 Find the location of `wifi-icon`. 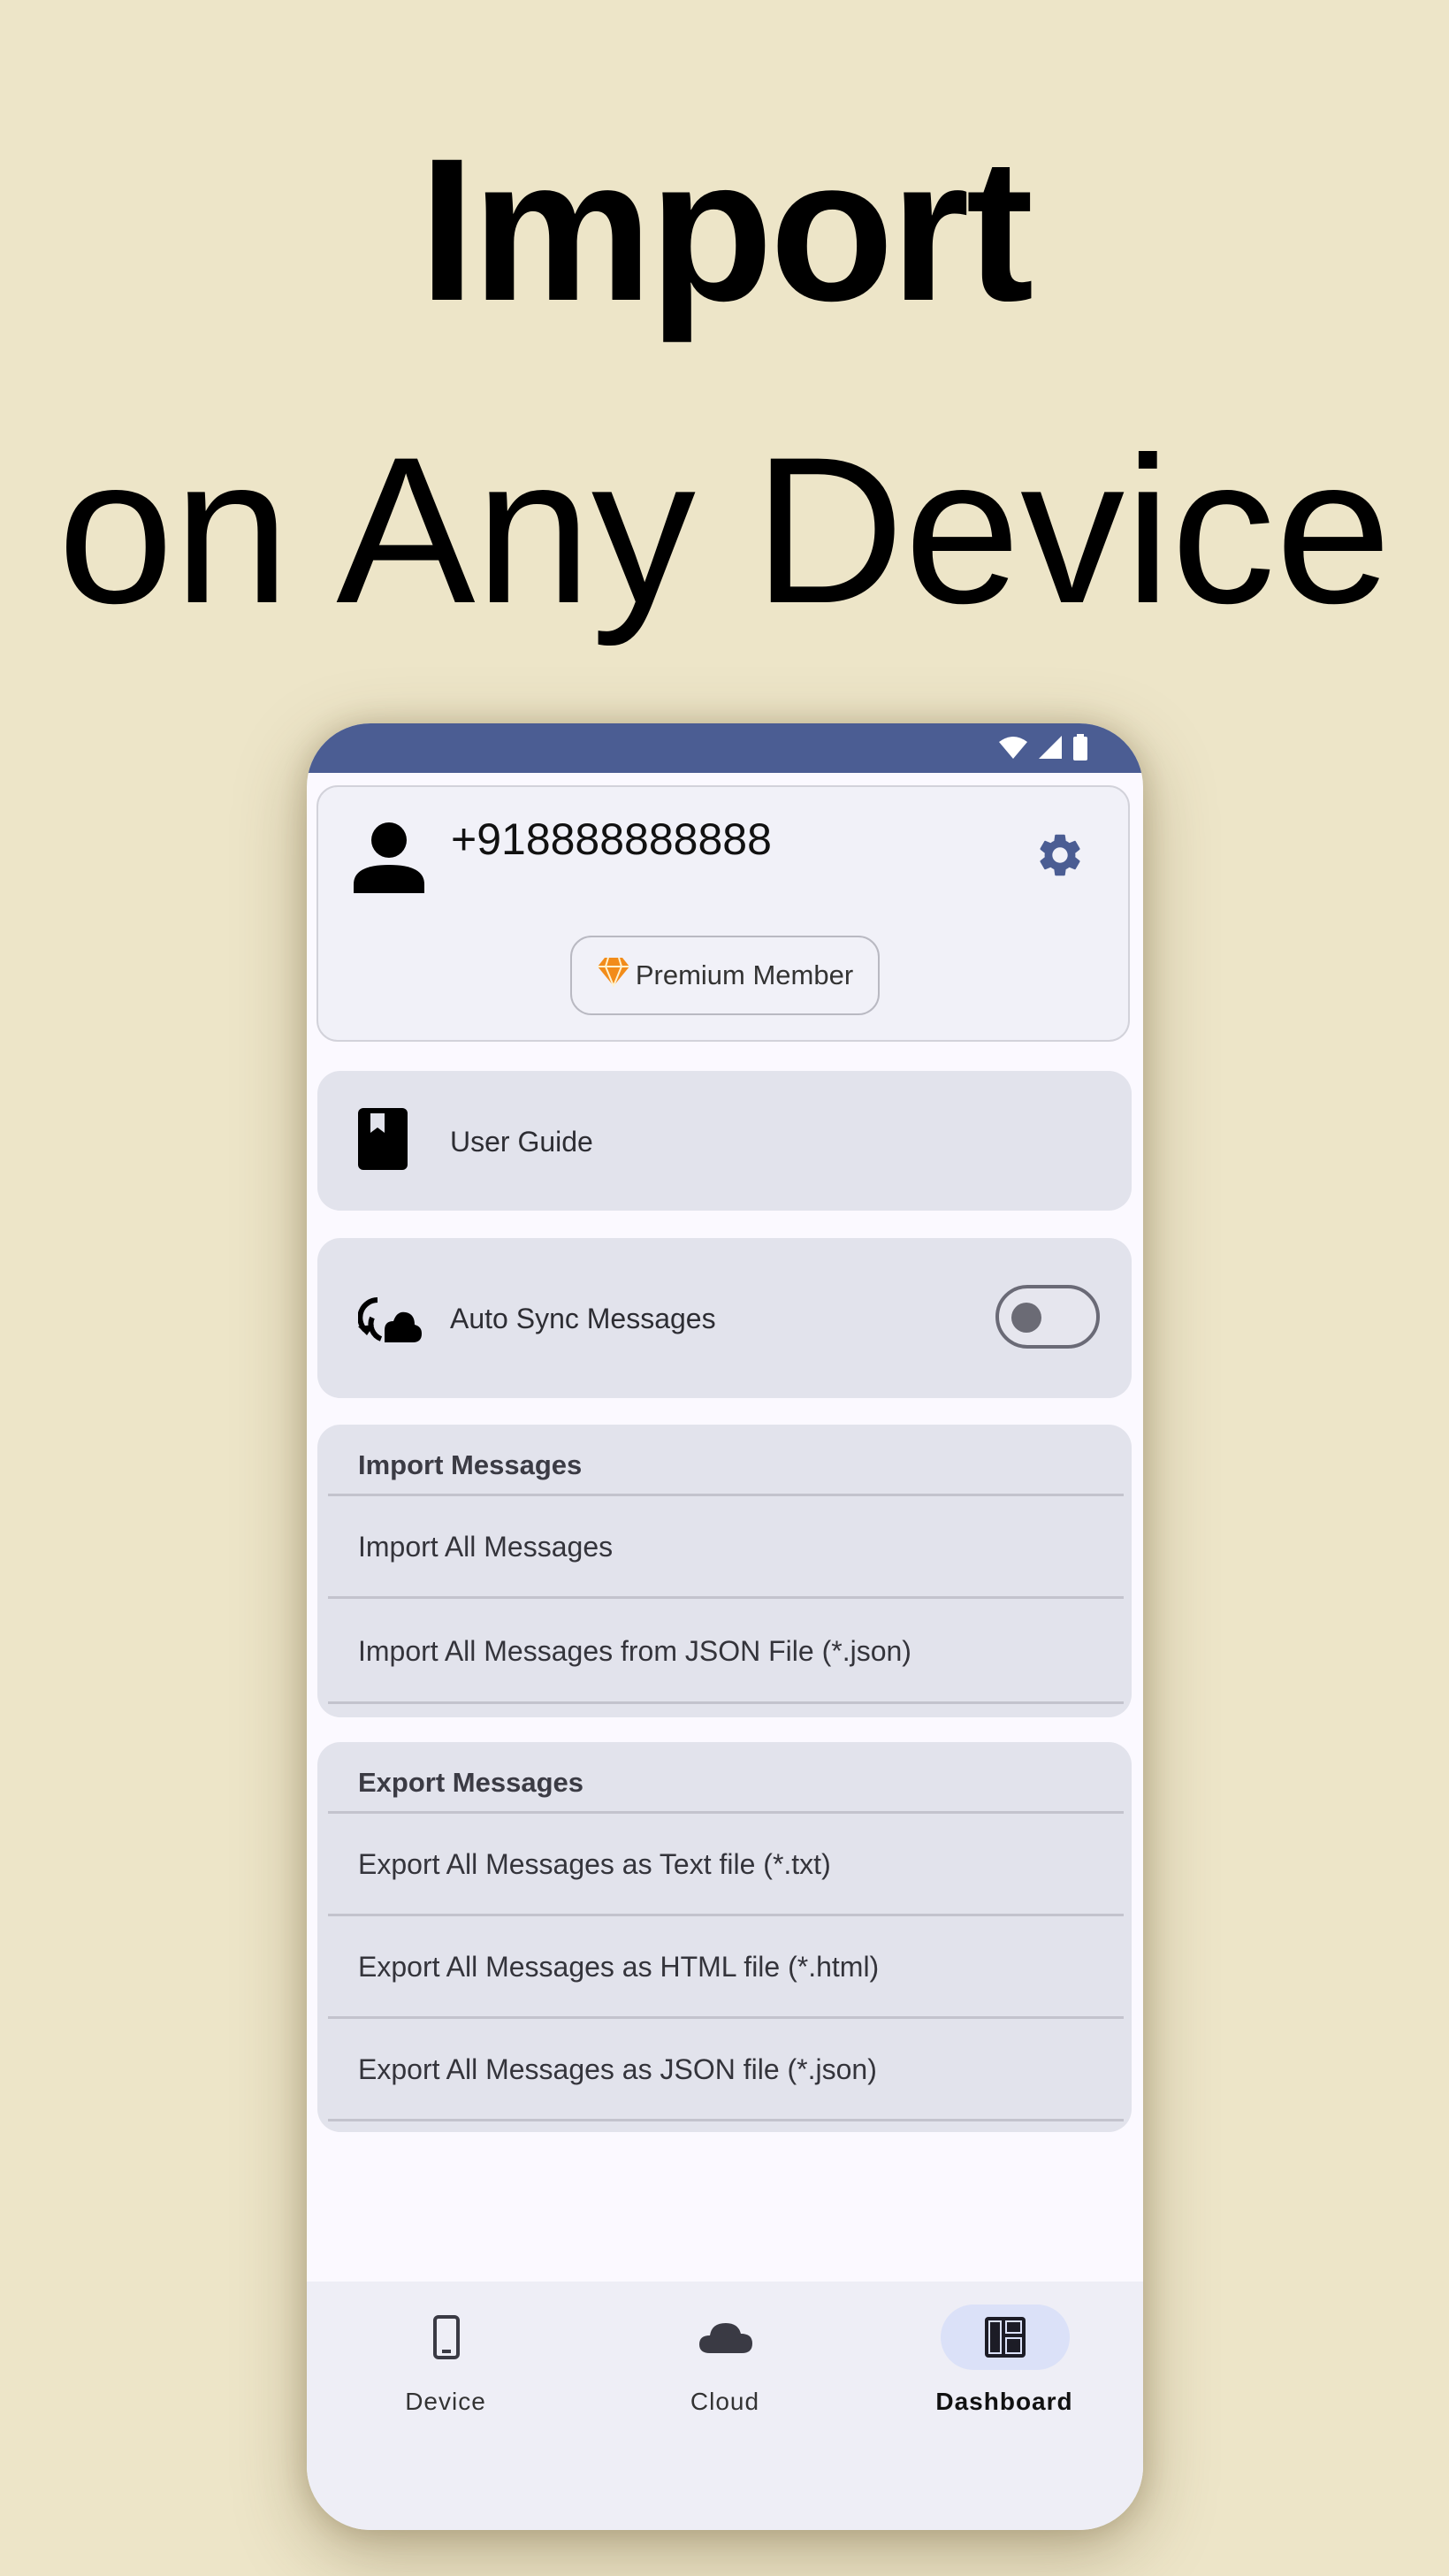

wifi-icon is located at coordinates (1013, 749).